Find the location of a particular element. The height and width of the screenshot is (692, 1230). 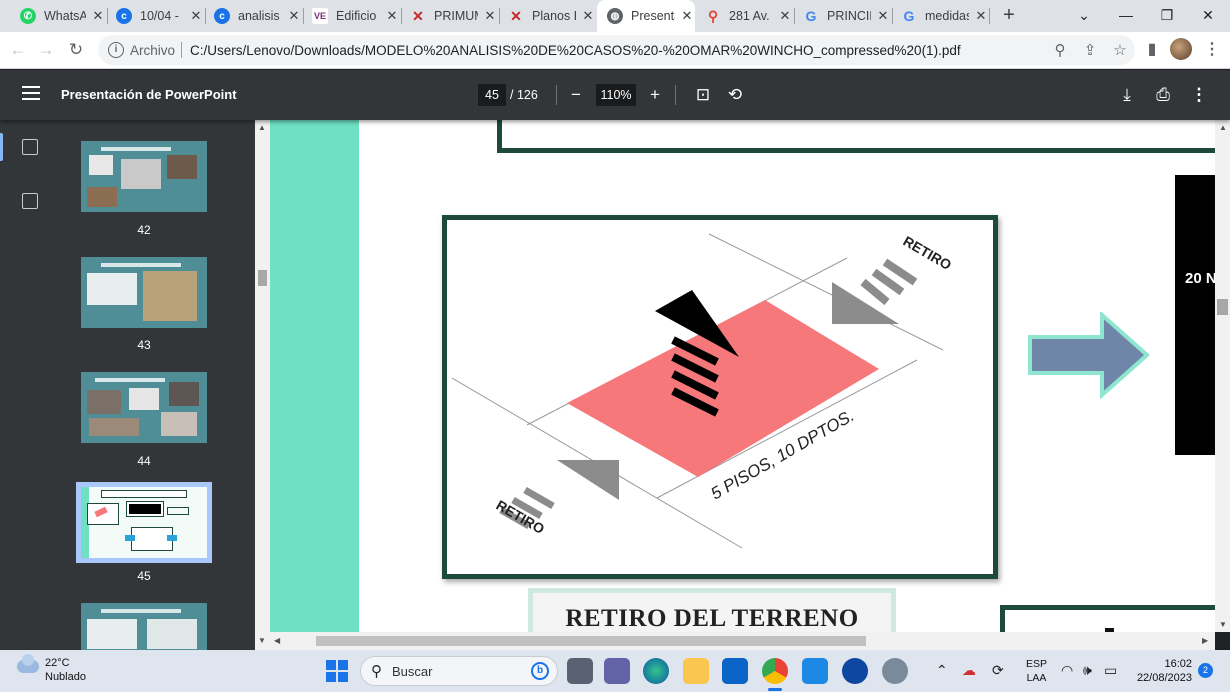

thumbnails-view-icon is located at coordinates (30, 147).